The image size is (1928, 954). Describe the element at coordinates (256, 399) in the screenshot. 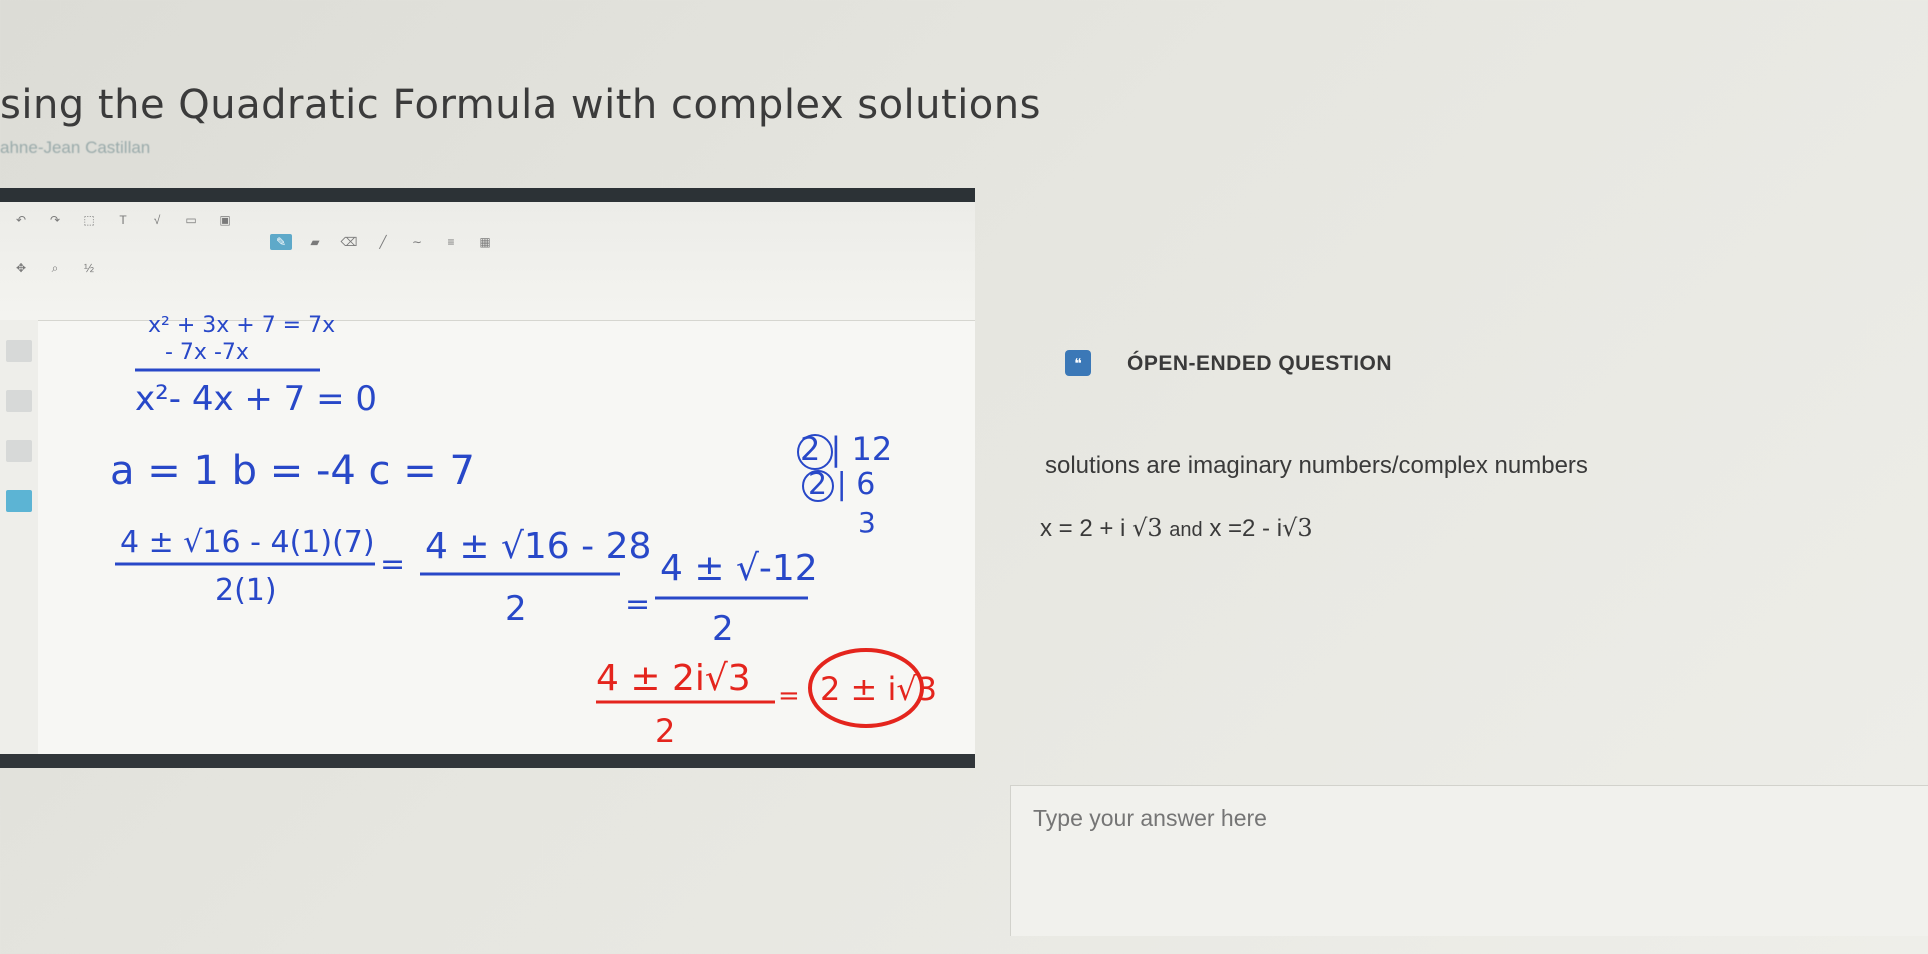

I see `equation-standard-form: x²- 4x + 7 = 0` at that location.